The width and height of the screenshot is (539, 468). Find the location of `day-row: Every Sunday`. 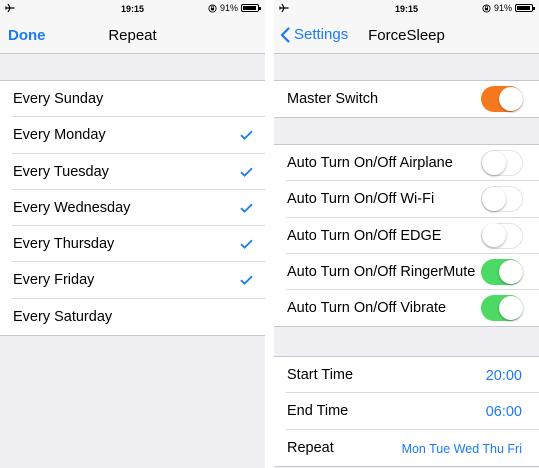

day-row: Every Sunday is located at coordinates (132, 99).